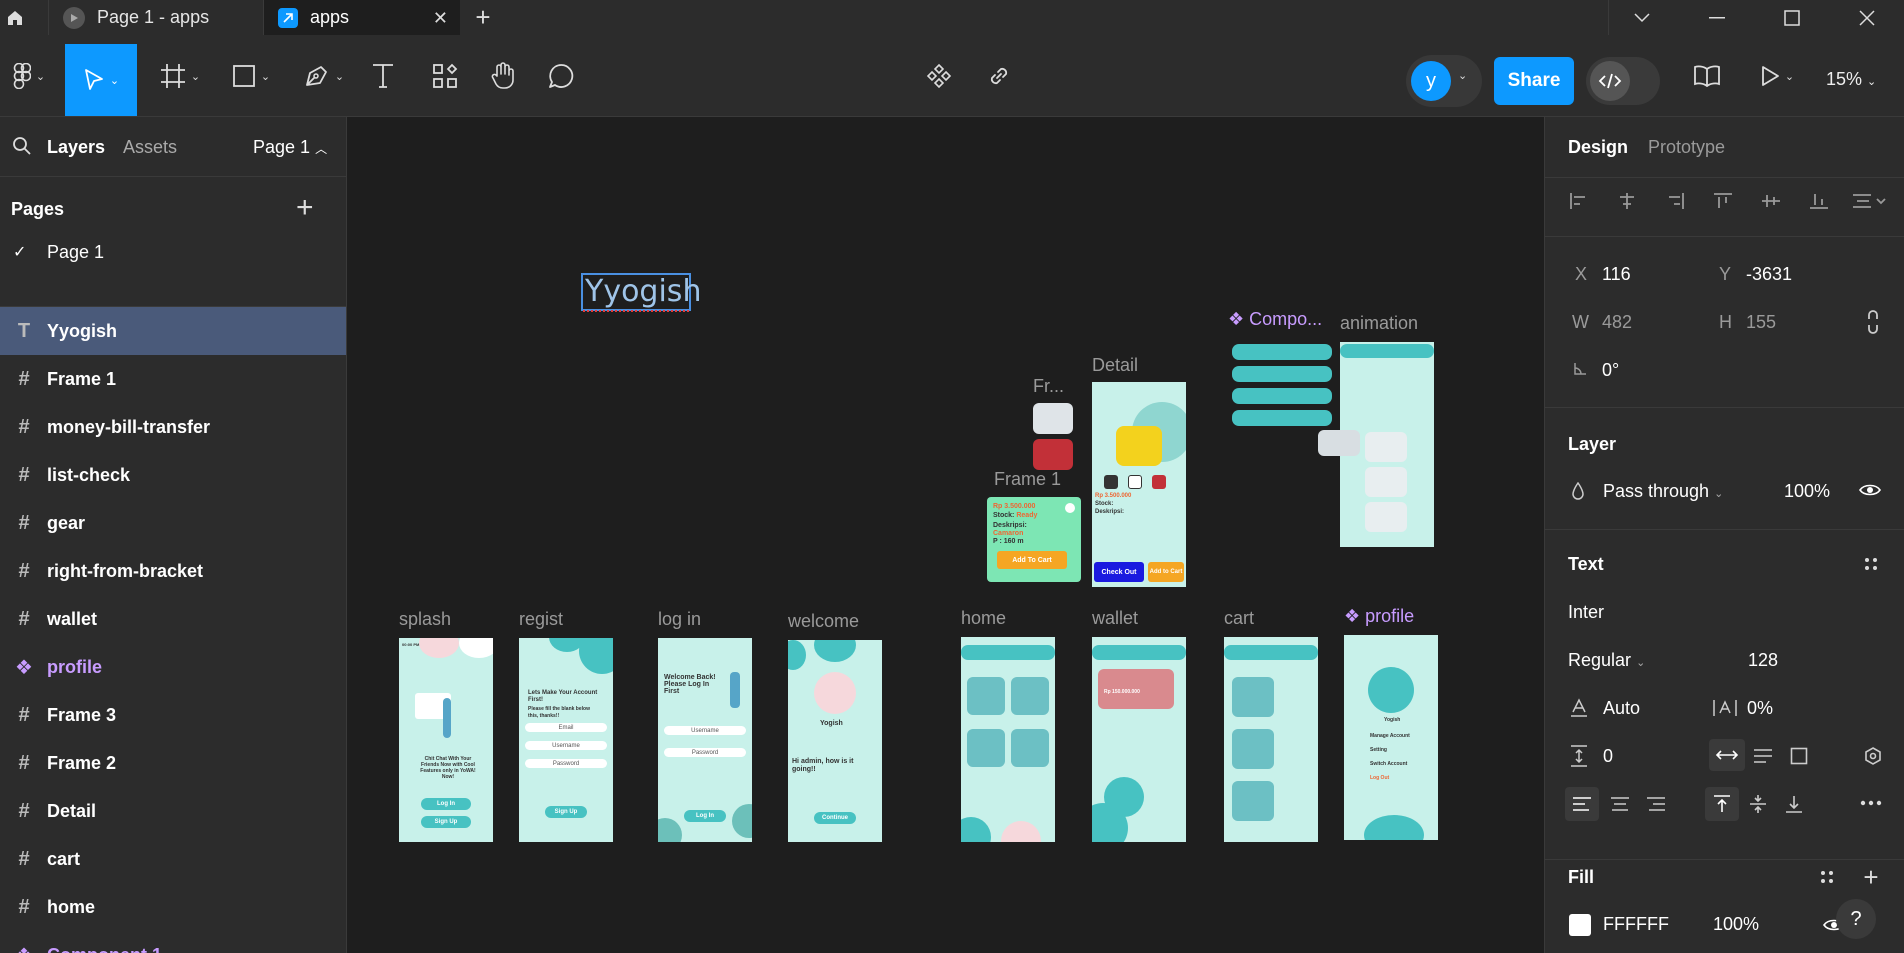 Image resolution: width=1904 pixels, height=953 pixels. I want to click on eye-icon, so click(1870, 490).